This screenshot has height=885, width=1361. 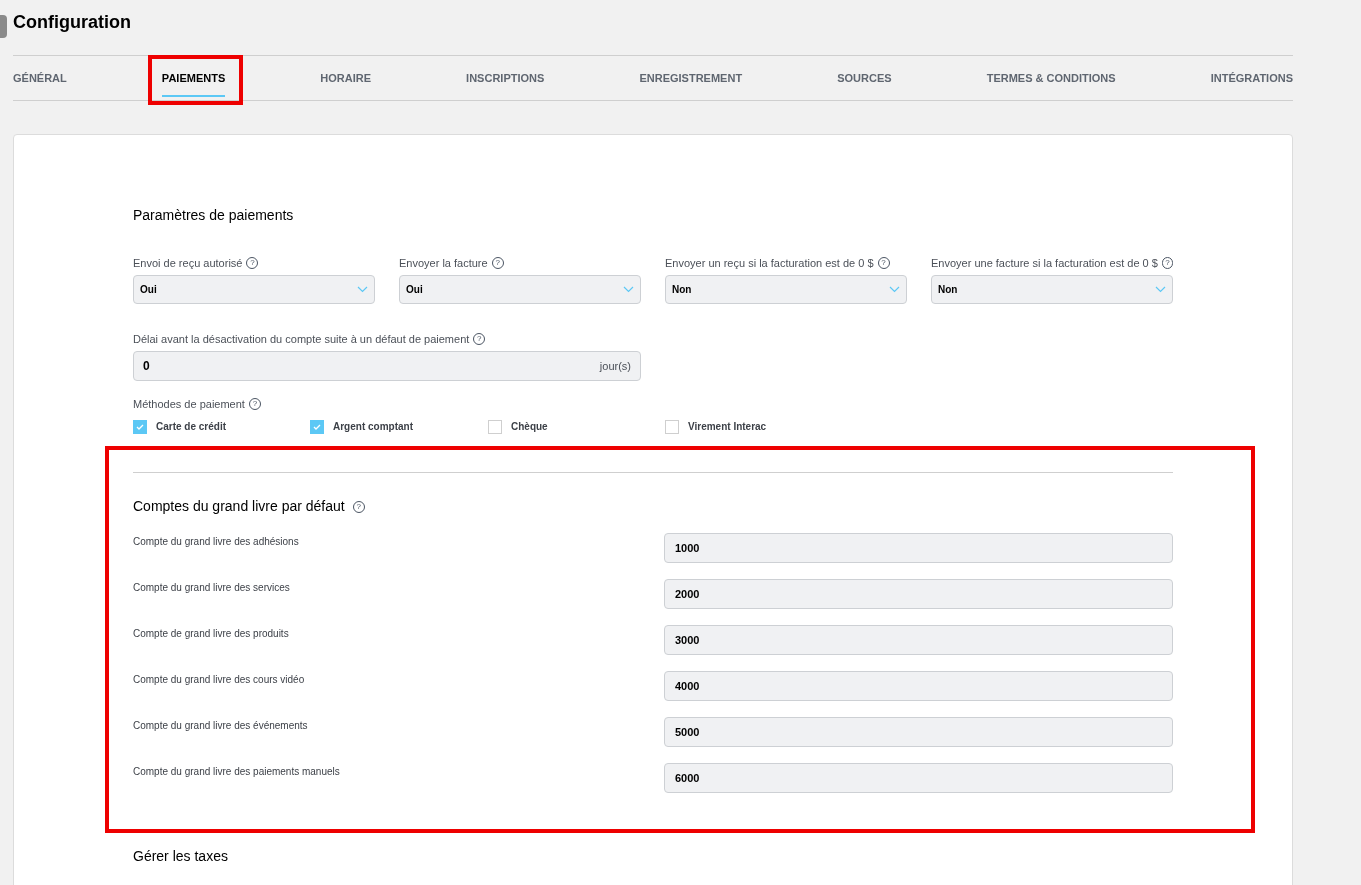 What do you see at coordinates (1051, 78) in the screenshot?
I see `tab: TERMES & CONDITIONS` at bounding box center [1051, 78].